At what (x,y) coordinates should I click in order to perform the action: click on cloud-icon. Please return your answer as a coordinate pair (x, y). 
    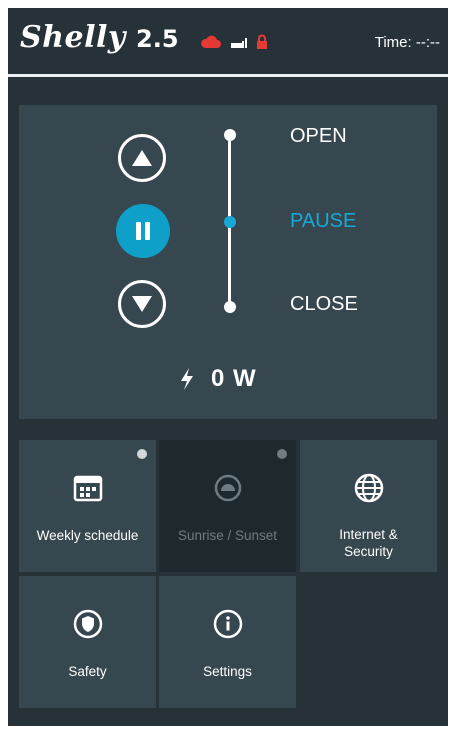
    Looking at the image, I should click on (211, 44).